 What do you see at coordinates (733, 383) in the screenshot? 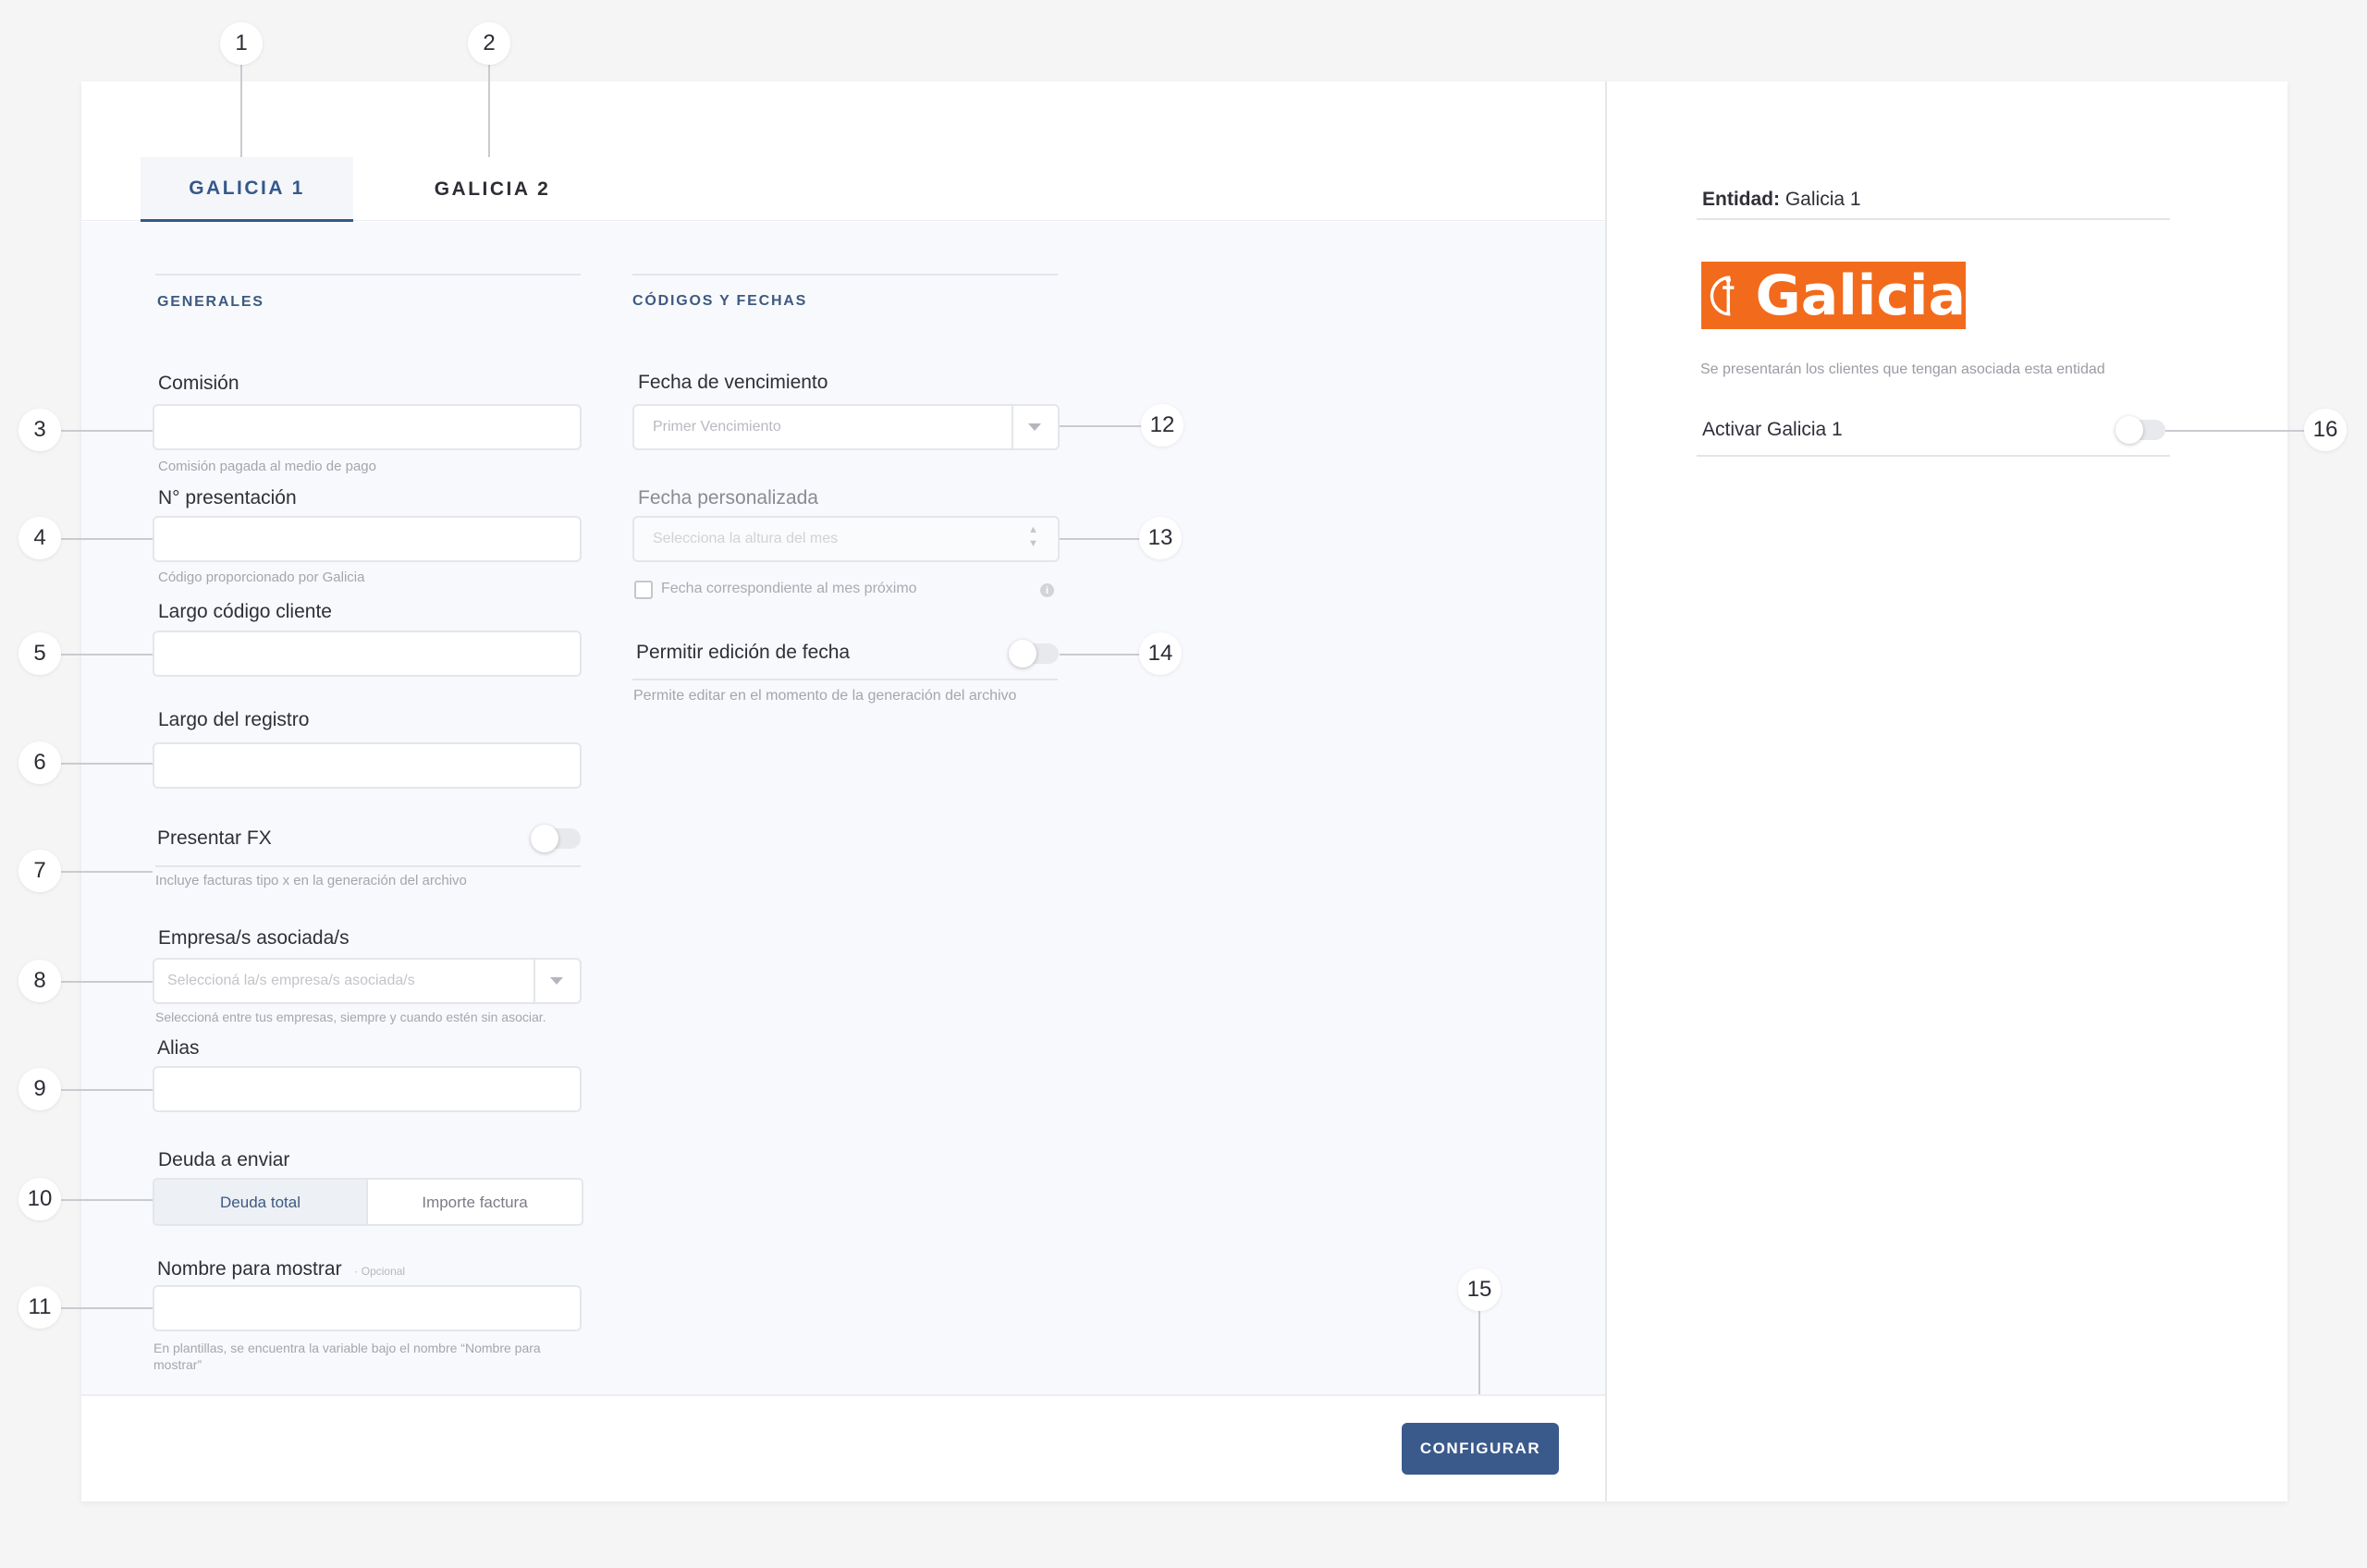
I see `due-date-label: Fecha de vencimiento` at bounding box center [733, 383].